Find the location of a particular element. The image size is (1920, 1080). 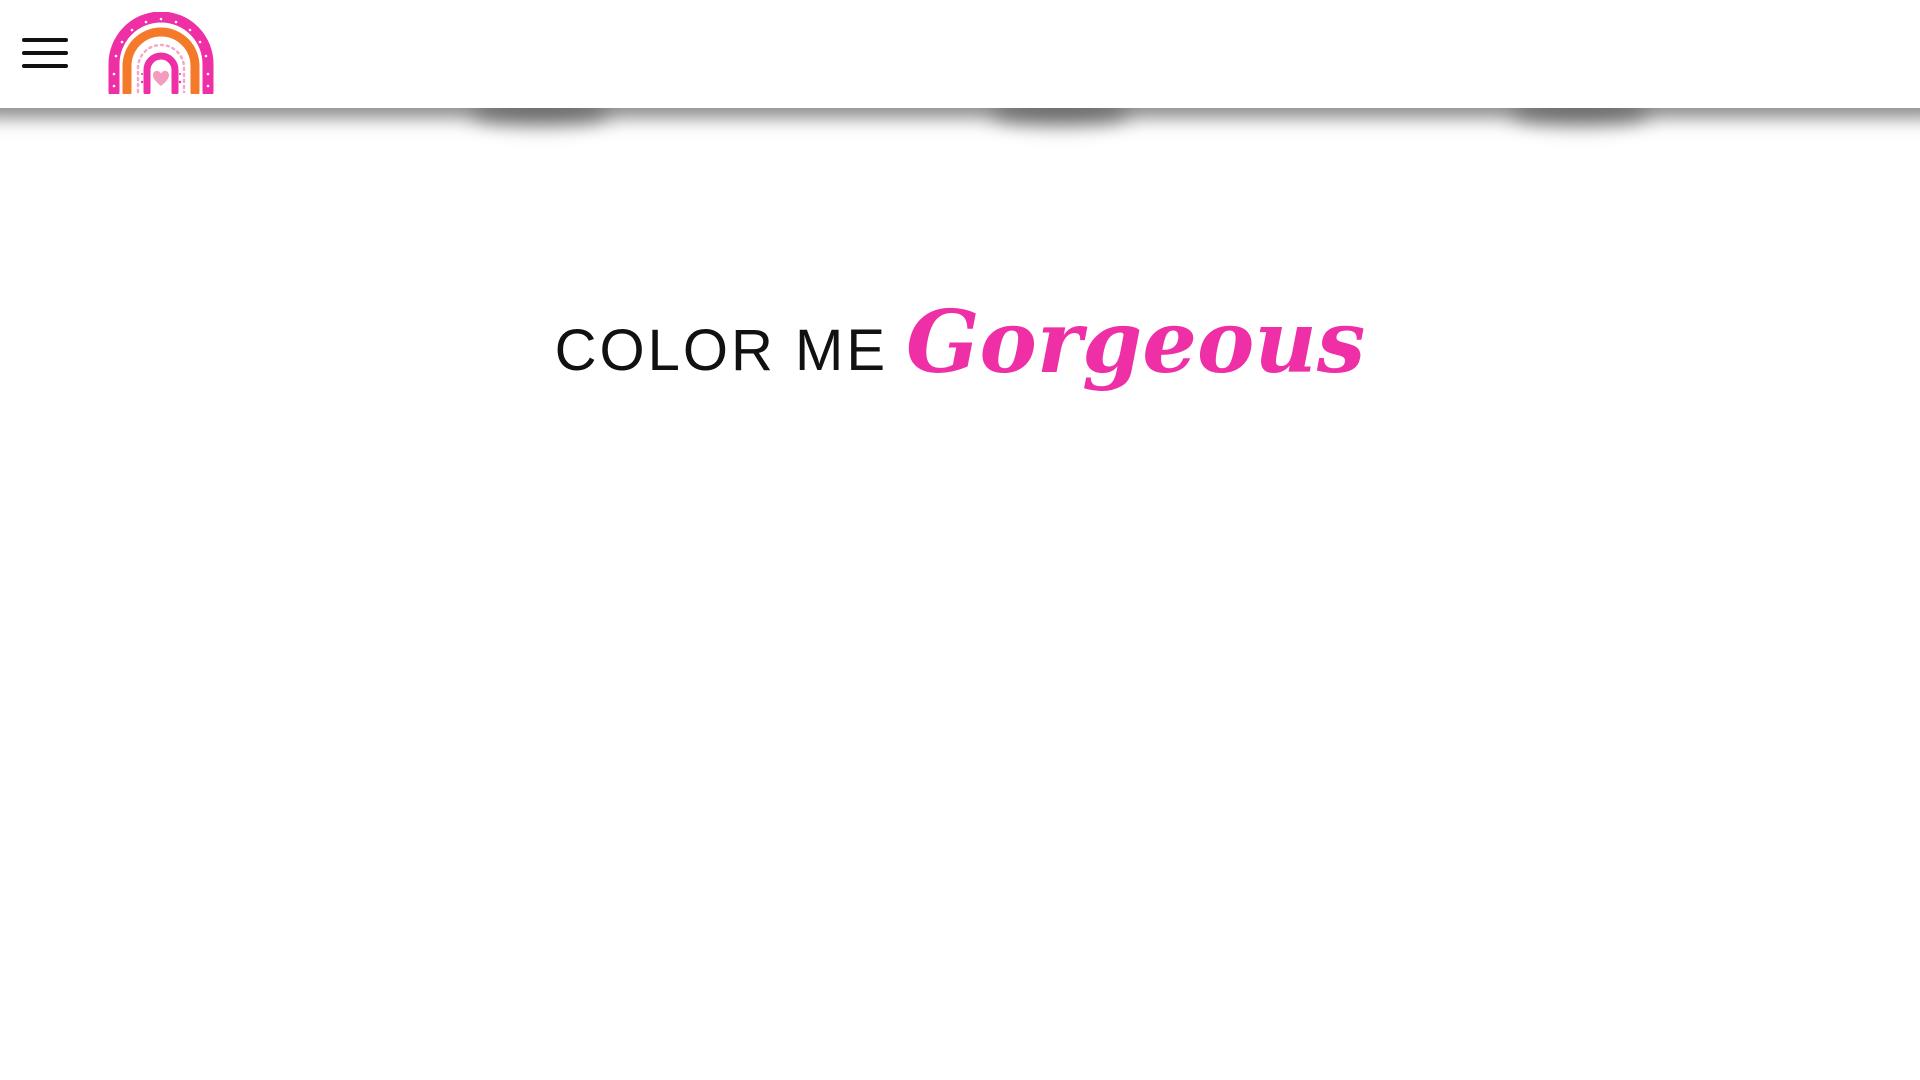

hamburger-menu-icon is located at coordinates (46, 53).